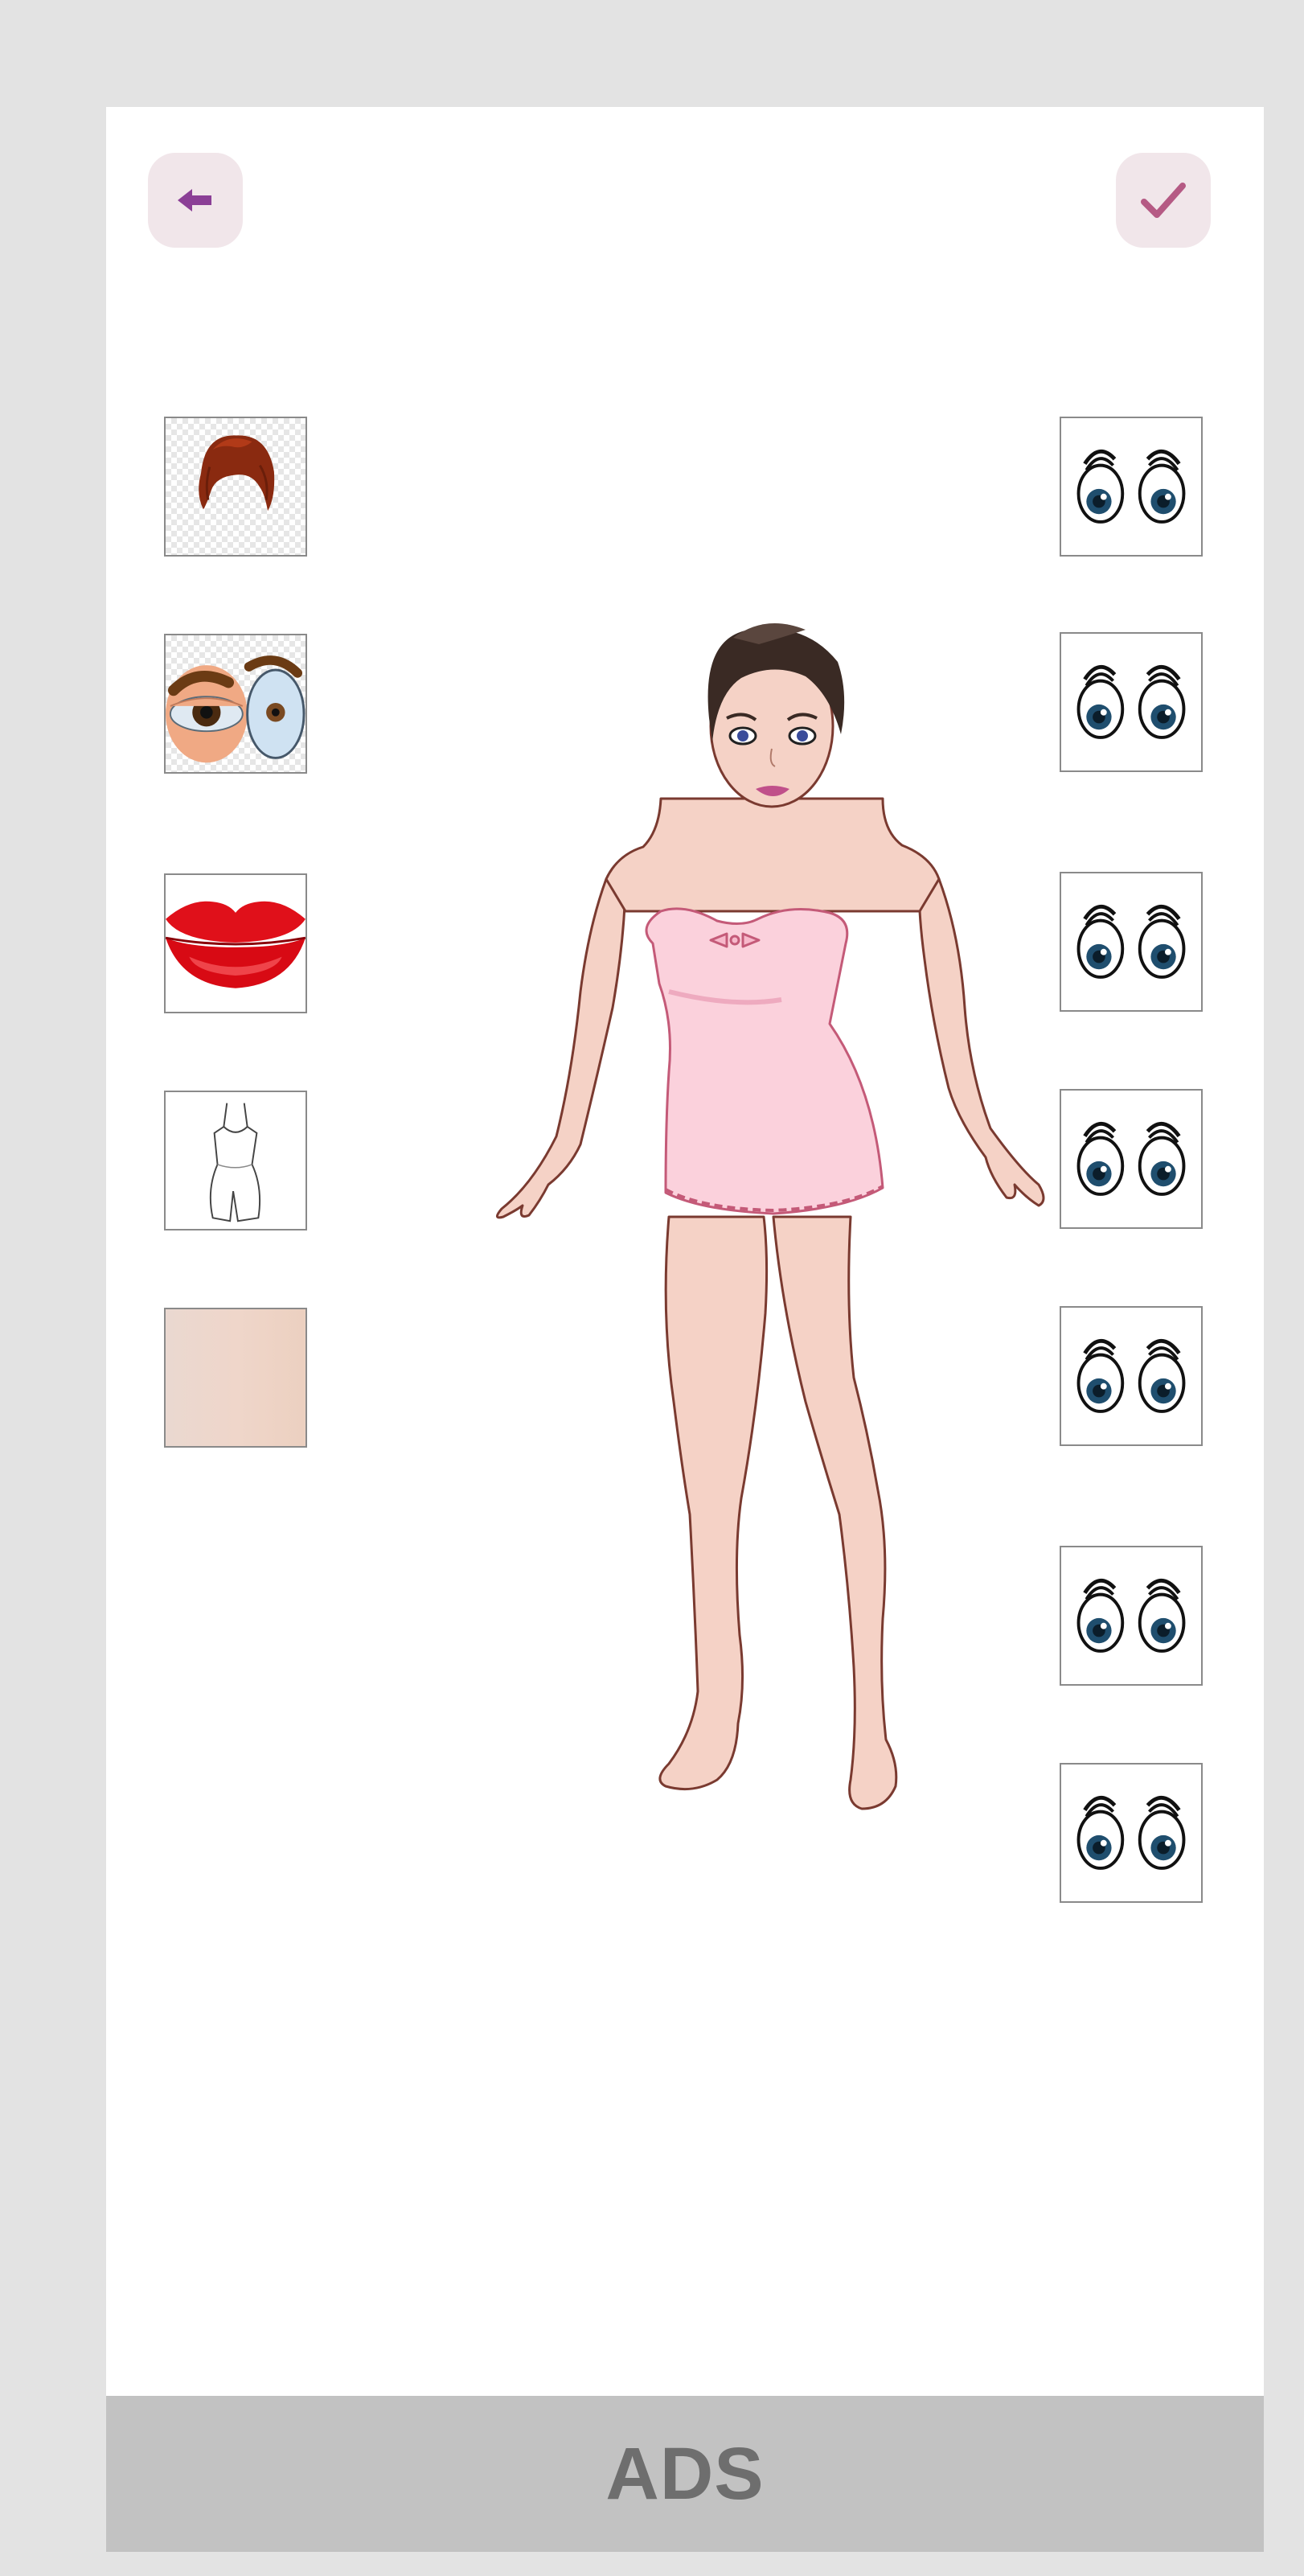  I want to click on hair-option, so click(235, 487).